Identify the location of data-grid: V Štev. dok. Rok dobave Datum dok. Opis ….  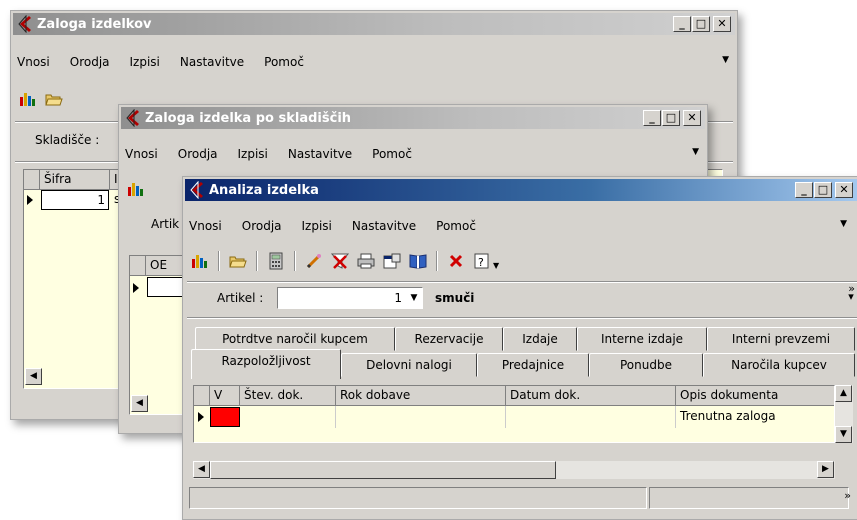
(514, 414).